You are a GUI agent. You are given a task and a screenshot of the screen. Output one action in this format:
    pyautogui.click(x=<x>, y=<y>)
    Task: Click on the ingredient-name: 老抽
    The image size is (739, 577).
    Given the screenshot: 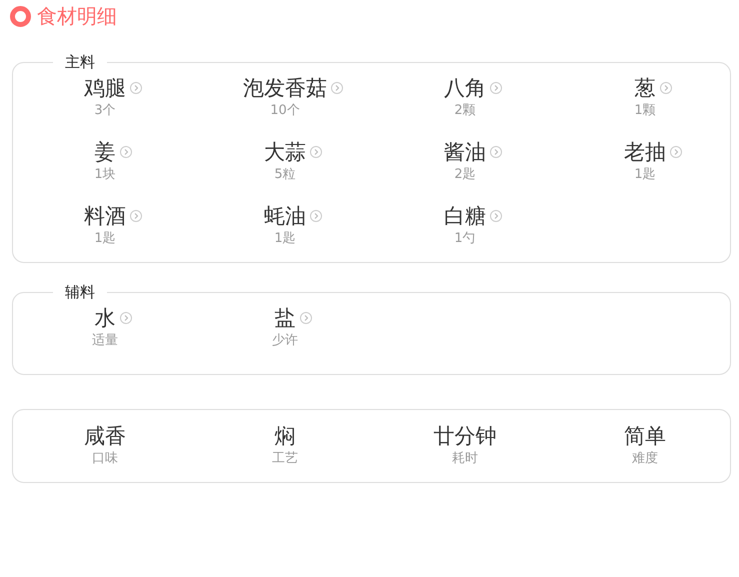 What is the action you would take?
    pyautogui.click(x=645, y=152)
    